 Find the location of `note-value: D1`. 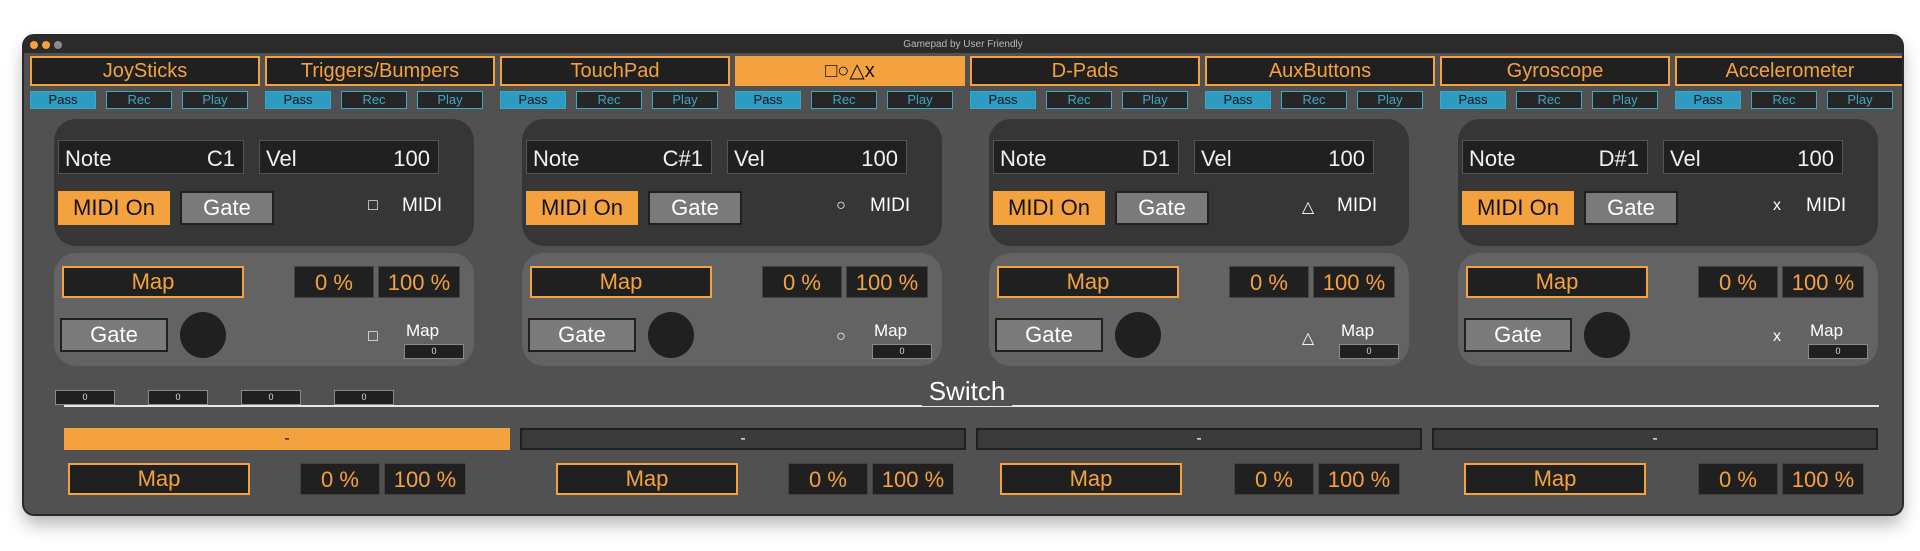

note-value: D1 is located at coordinates (1155, 158).